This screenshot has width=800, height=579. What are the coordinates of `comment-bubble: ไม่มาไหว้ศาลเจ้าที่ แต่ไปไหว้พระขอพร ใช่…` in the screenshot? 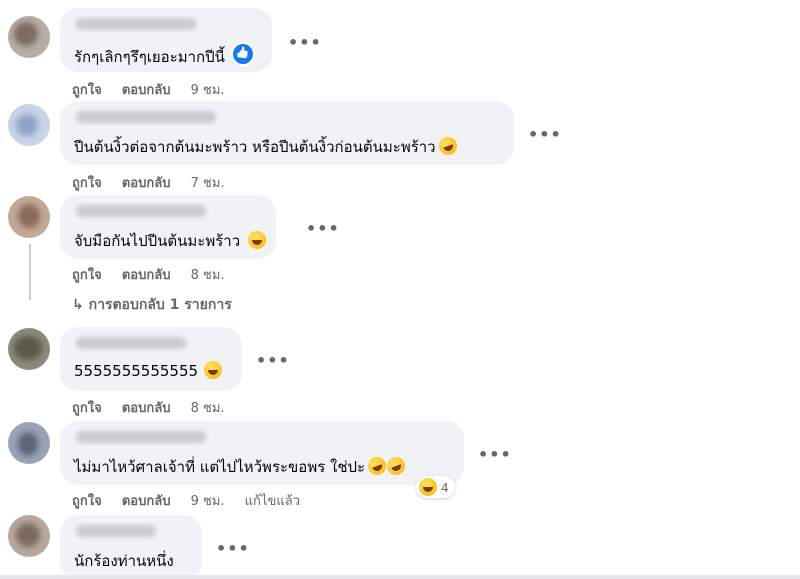 It's located at (262, 453).